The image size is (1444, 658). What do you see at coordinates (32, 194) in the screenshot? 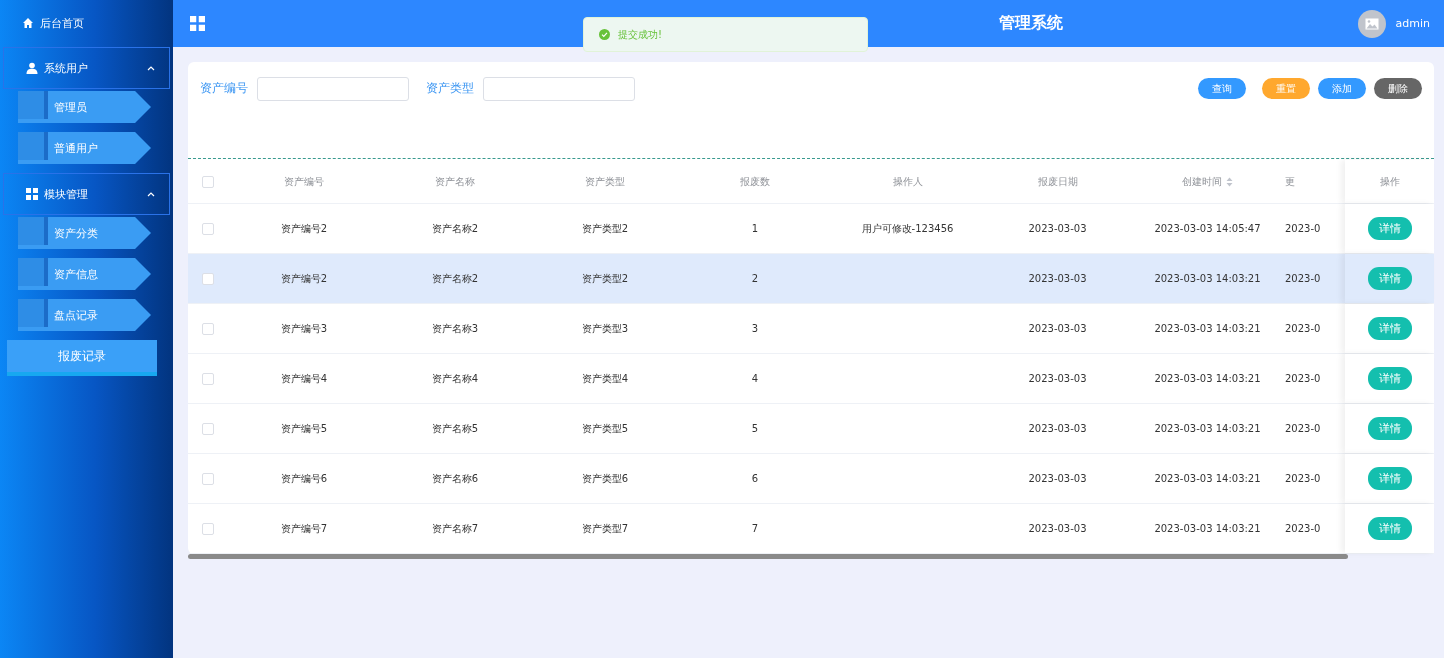
I see `menu-grid-icon` at bounding box center [32, 194].